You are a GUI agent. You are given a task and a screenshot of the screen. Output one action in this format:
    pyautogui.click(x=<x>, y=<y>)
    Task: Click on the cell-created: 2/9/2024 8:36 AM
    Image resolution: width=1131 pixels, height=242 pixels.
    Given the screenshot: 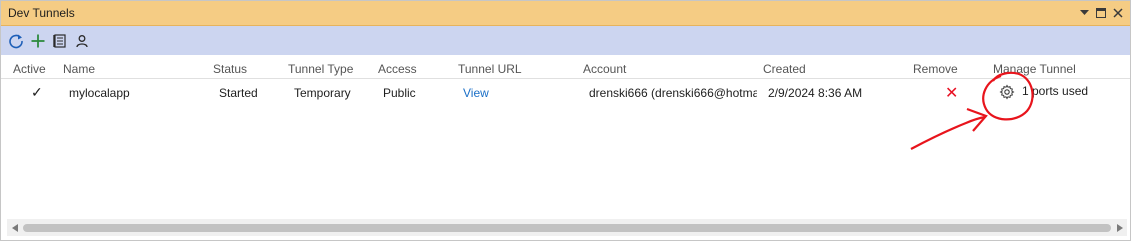 What is the action you would take?
    pyautogui.click(x=815, y=93)
    